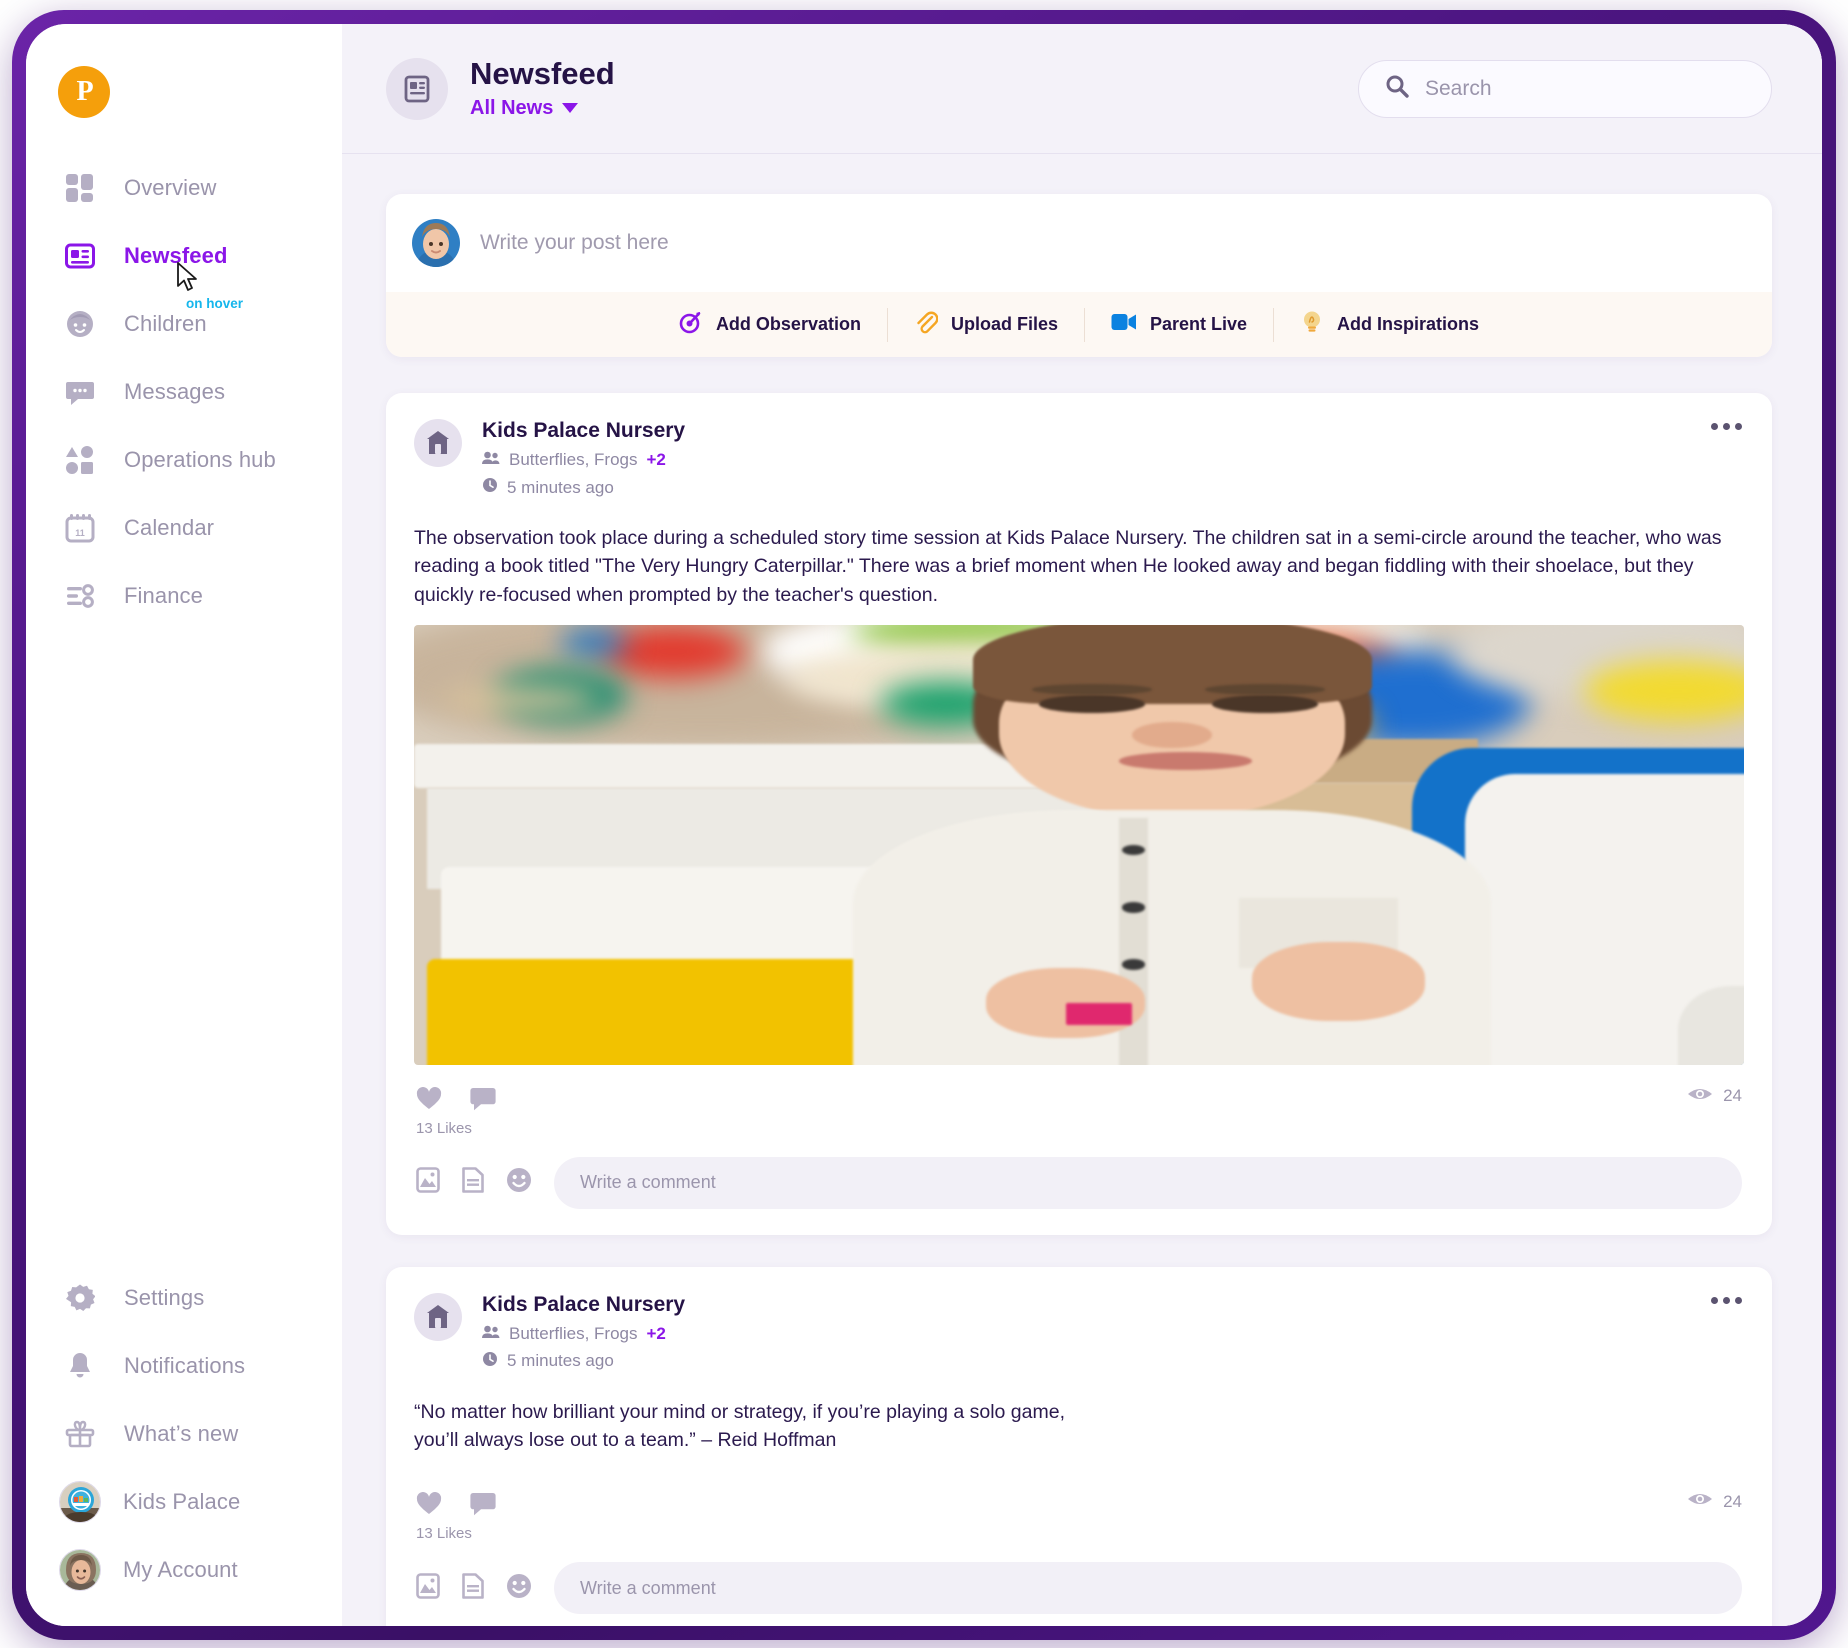  I want to click on post-author: Kids Palace Nursery, so click(584, 430).